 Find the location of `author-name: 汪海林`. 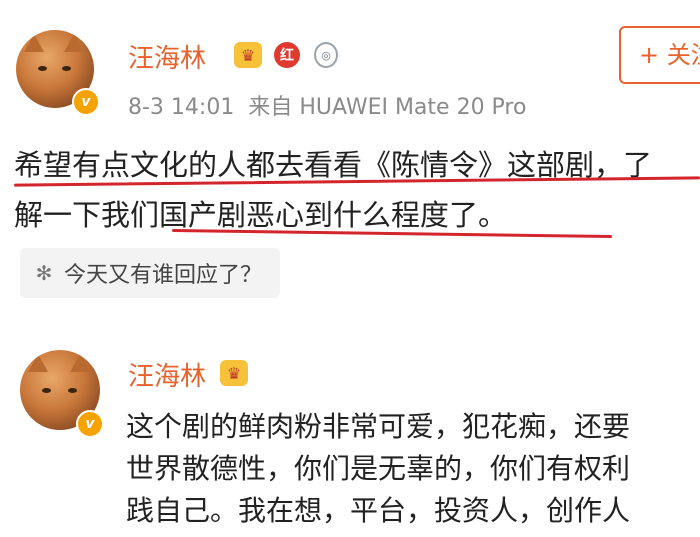

author-name: 汪海林 is located at coordinates (167, 56).